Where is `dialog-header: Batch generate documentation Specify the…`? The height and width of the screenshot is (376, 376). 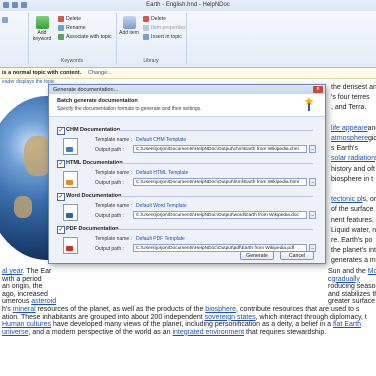
dialog-header: Batch generate documentation Specify the… is located at coordinates (187, 105).